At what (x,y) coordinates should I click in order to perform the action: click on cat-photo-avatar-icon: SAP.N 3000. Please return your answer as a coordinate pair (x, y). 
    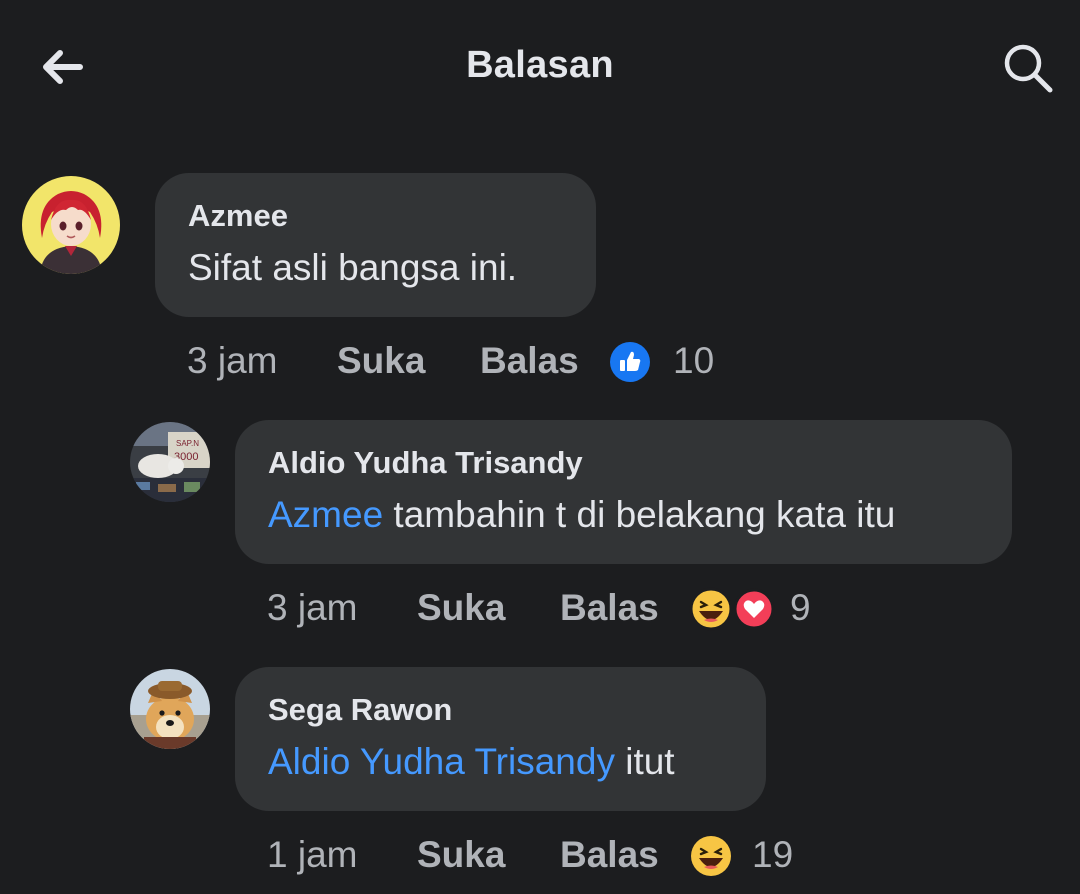
    Looking at the image, I should click on (170, 462).